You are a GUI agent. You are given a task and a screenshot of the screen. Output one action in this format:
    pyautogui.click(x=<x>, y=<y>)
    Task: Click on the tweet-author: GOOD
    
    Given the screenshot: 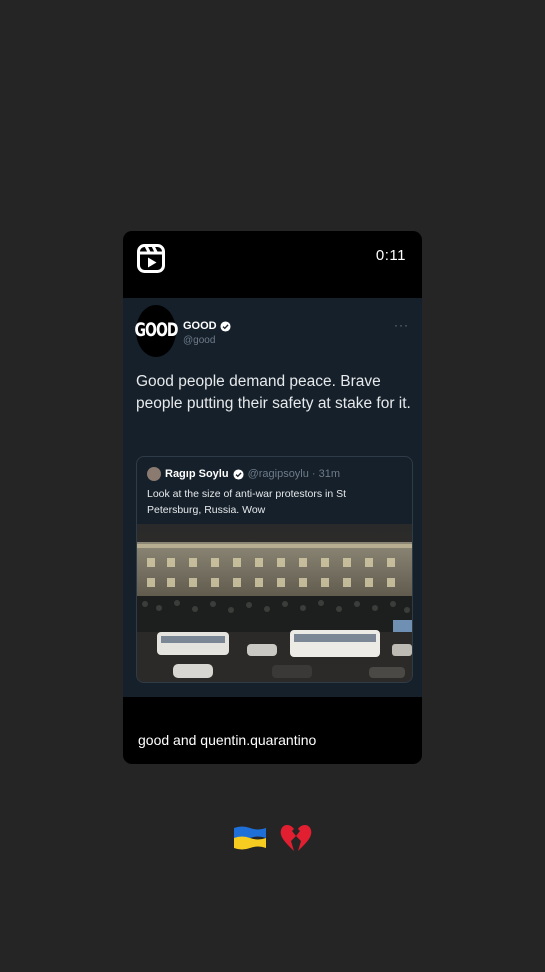 What is the action you would take?
    pyautogui.click(x=207, y=326)
    